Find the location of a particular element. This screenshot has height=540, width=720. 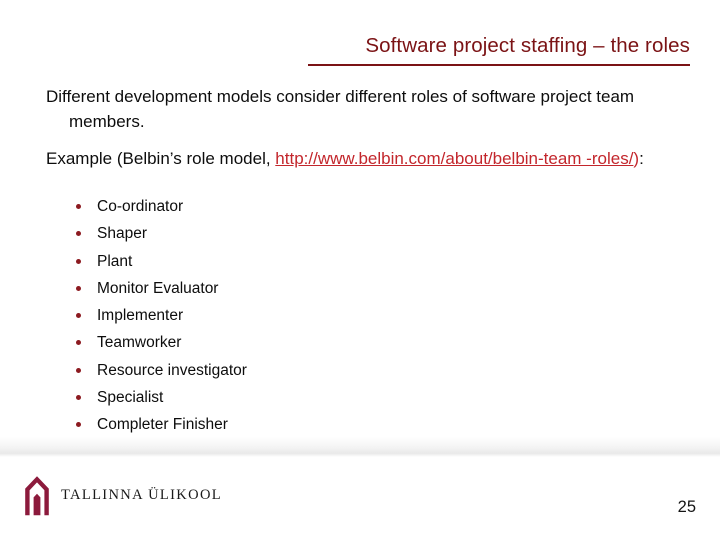

list-item: Resource investigator is located at coordinates (161, 370).